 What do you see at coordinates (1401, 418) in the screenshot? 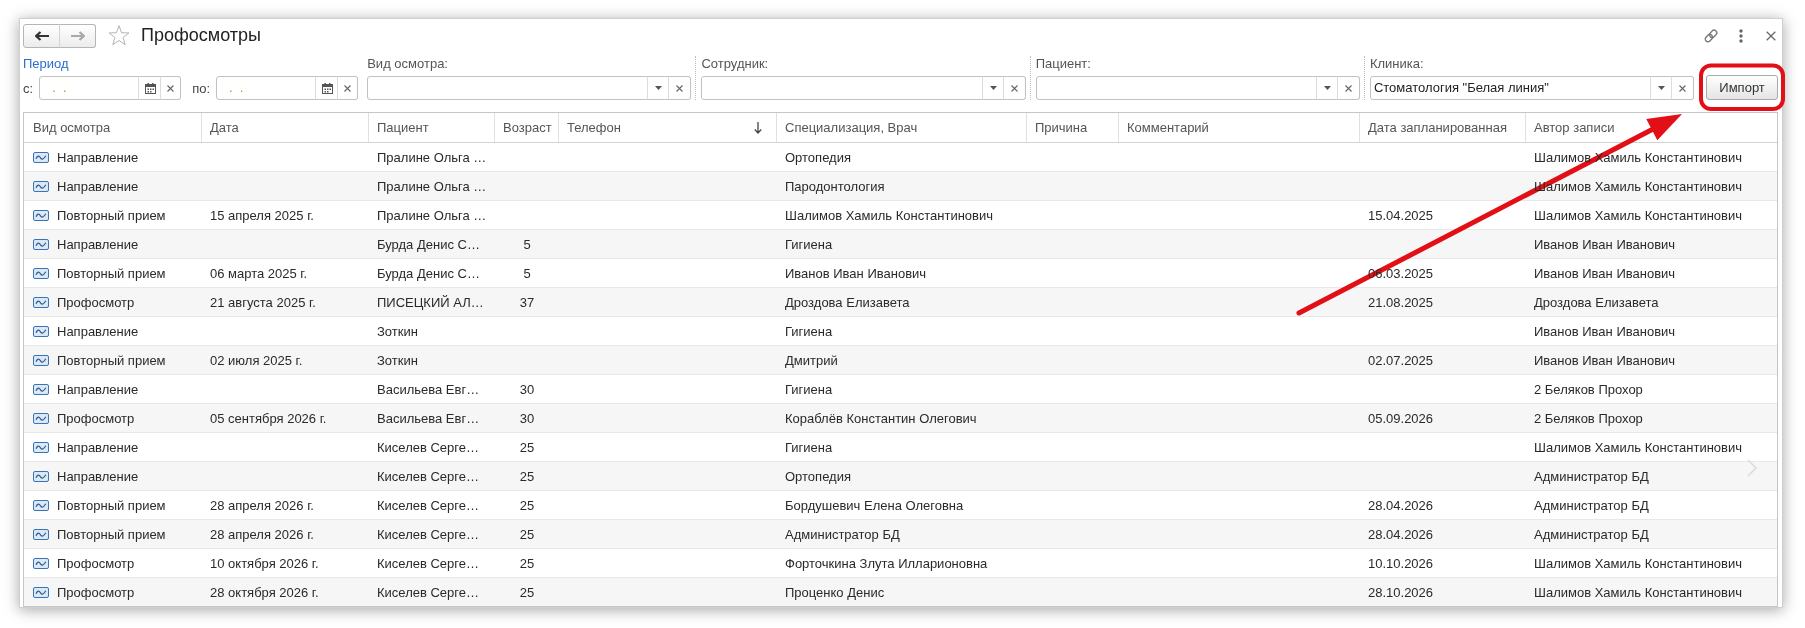
I see `planned-date: 05.09.2026` at bounding box center [1401, 418].